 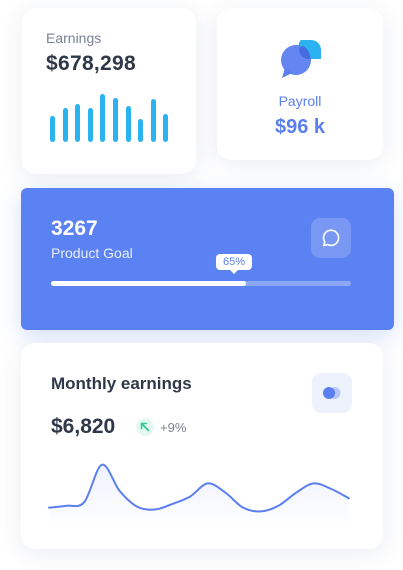 What do you see at coordinates (91, 63) in the screenshot?
I see `earnings-value: $678,298` at bounding box center [91, 63].